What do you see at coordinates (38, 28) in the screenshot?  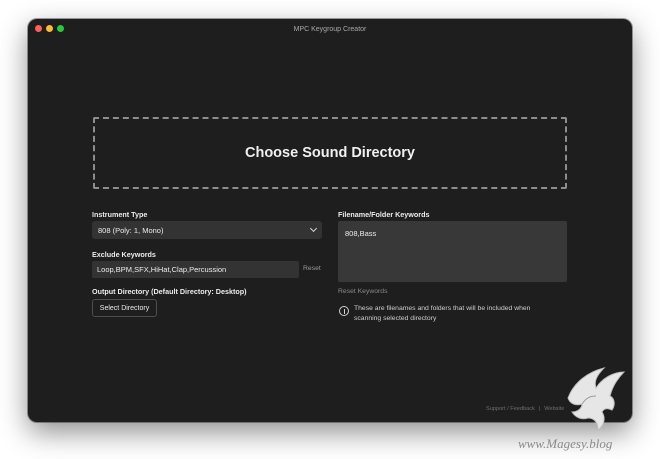 I see `close-window-button` at bounding box center [38, 28].